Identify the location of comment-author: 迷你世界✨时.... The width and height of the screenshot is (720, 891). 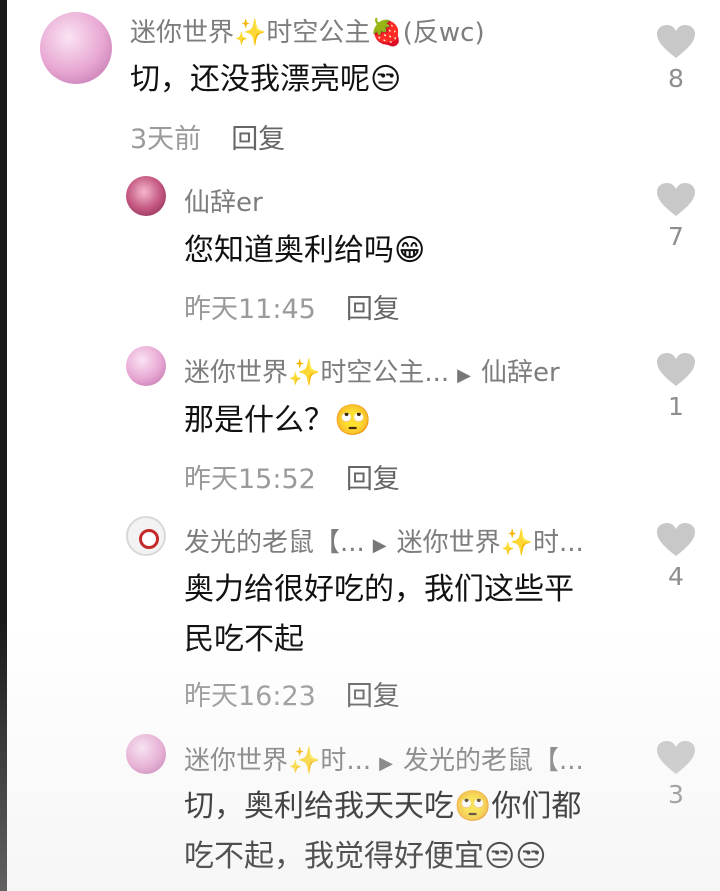
(277, 761).